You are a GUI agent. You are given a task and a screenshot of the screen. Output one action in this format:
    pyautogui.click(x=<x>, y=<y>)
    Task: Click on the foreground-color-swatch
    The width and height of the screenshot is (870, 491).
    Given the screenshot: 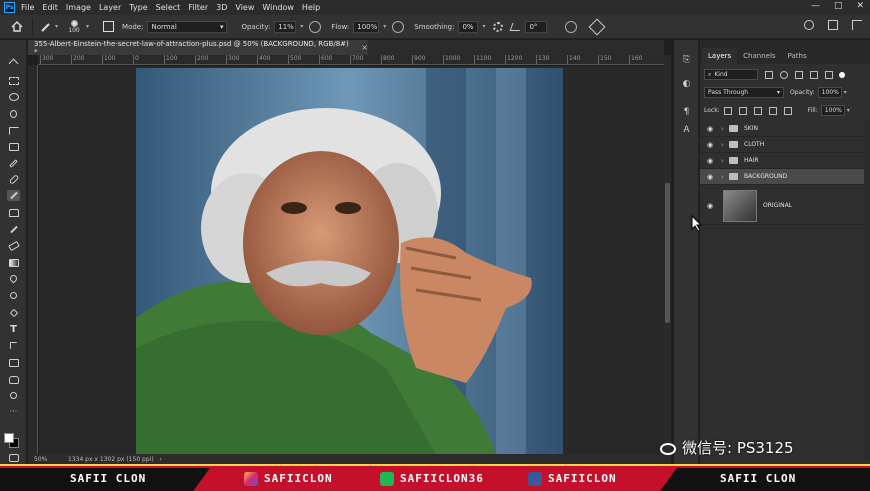 What is the action you would take?
    pyautogui.click(x=9, y=438)
    